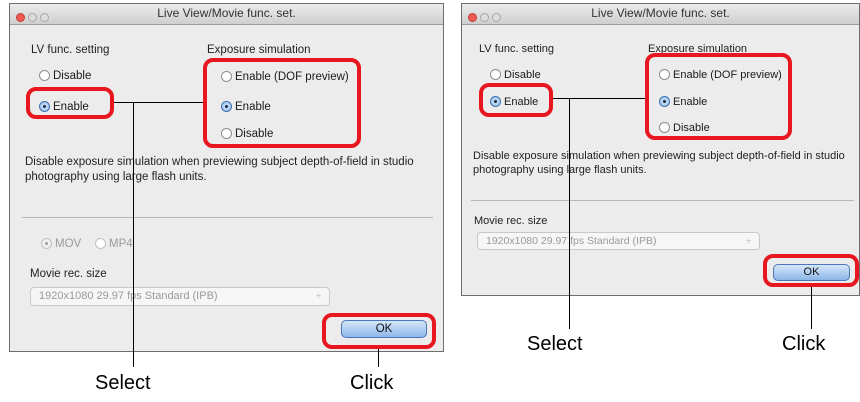 The image size is (860, 402). Describe the element at coordinates (379, 331) in the screenshot. I see `left-ok-highlight` at that location.